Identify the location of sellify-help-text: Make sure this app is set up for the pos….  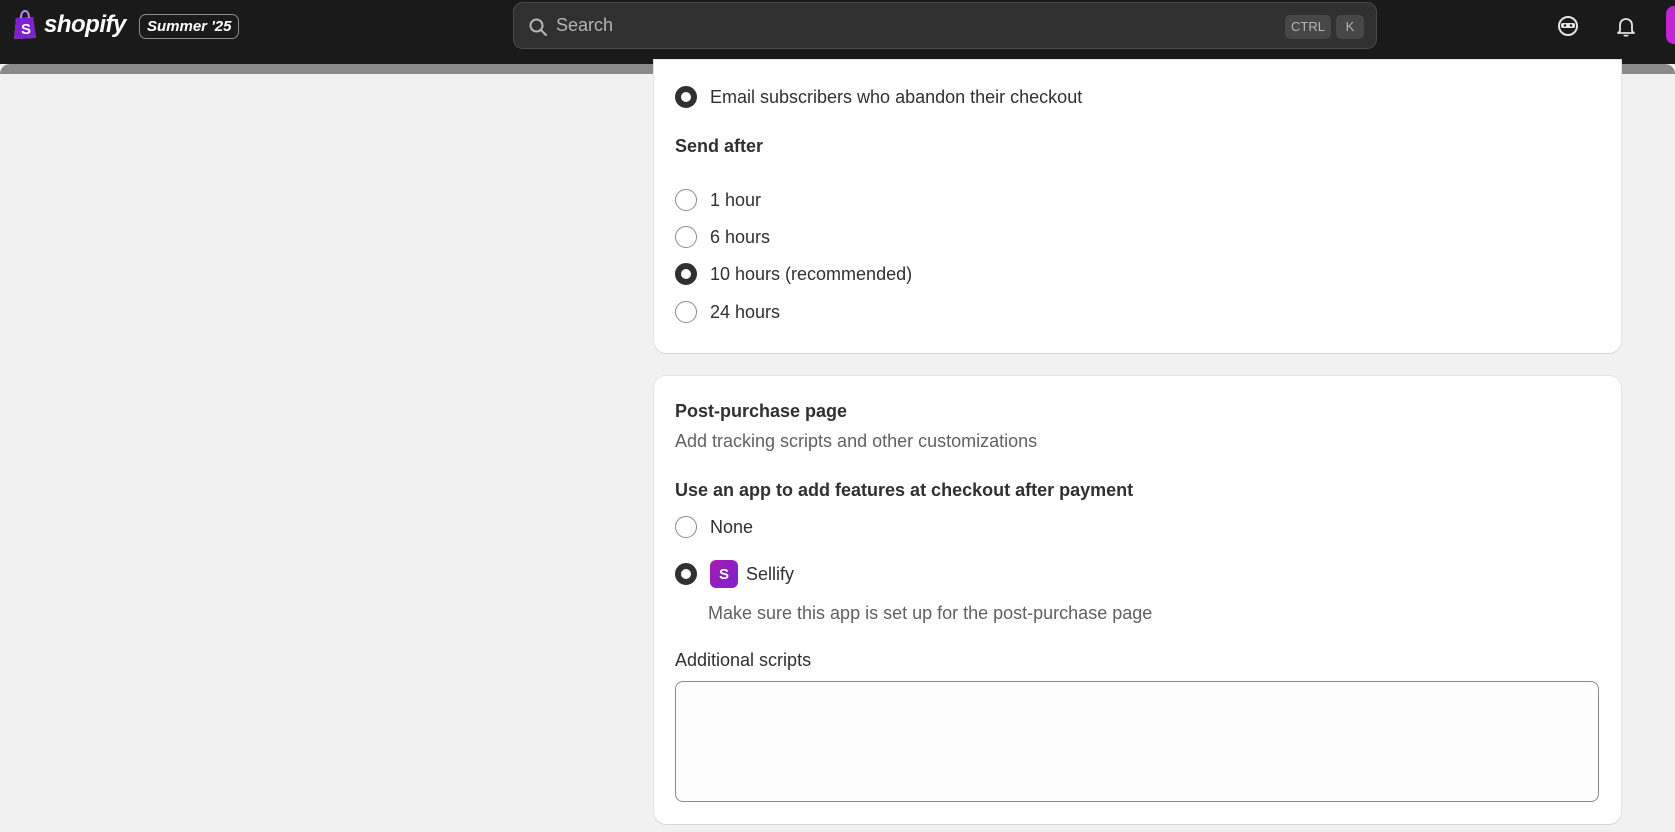
(930, 613).